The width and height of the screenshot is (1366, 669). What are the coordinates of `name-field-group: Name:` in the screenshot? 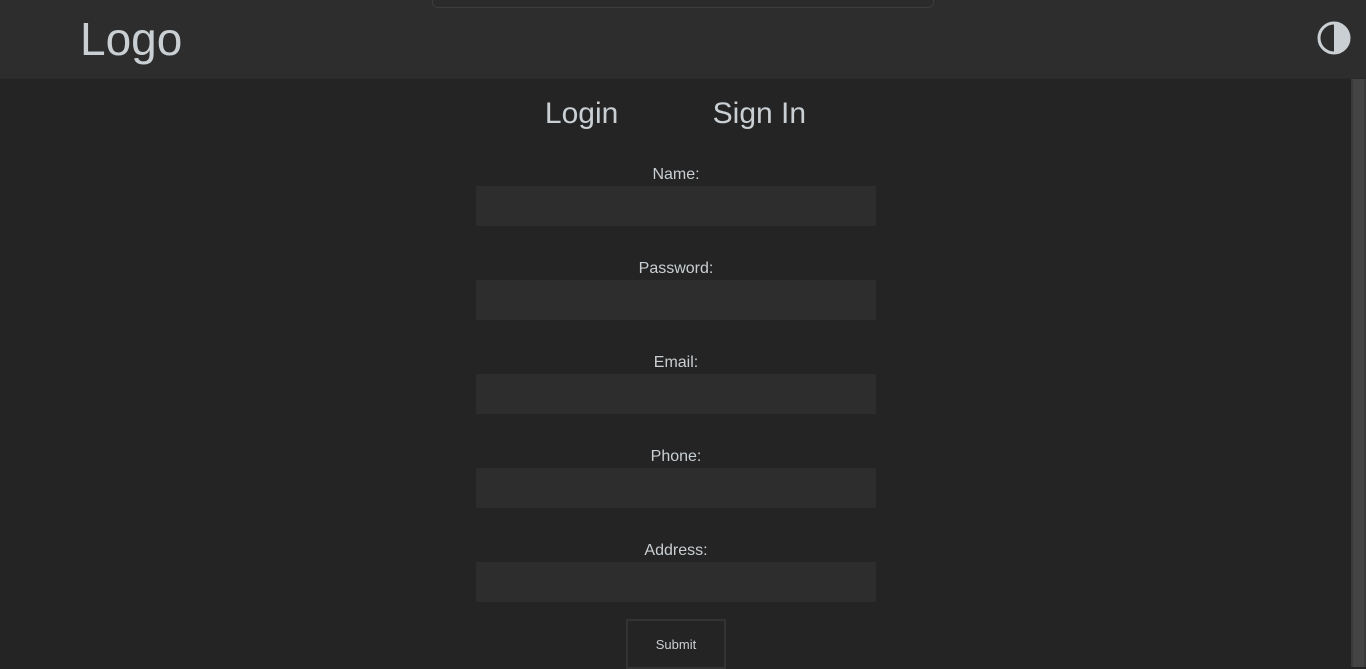 It's located at (676, 211).